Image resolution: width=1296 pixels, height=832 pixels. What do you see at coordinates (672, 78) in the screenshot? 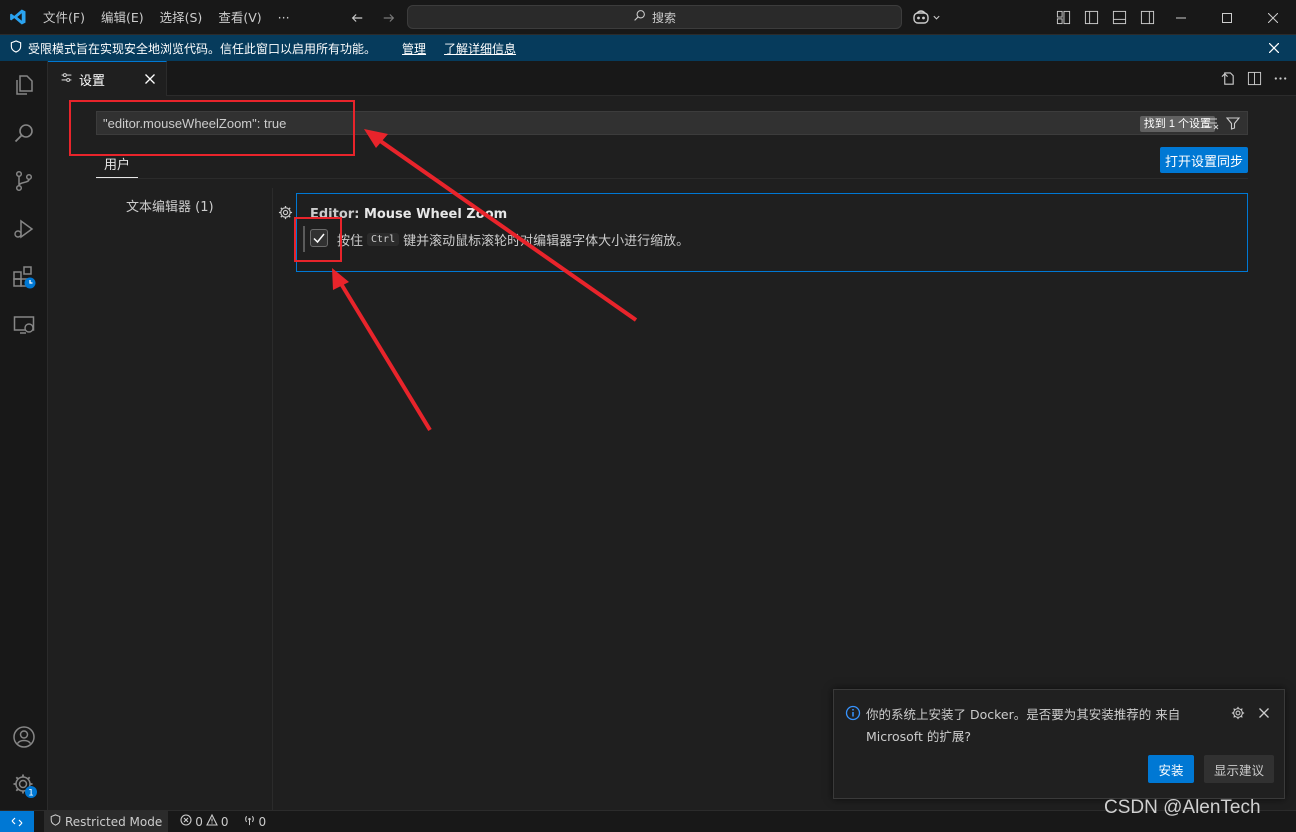
I see `editor-tabs: 设置` at bounding box center [672, 78].